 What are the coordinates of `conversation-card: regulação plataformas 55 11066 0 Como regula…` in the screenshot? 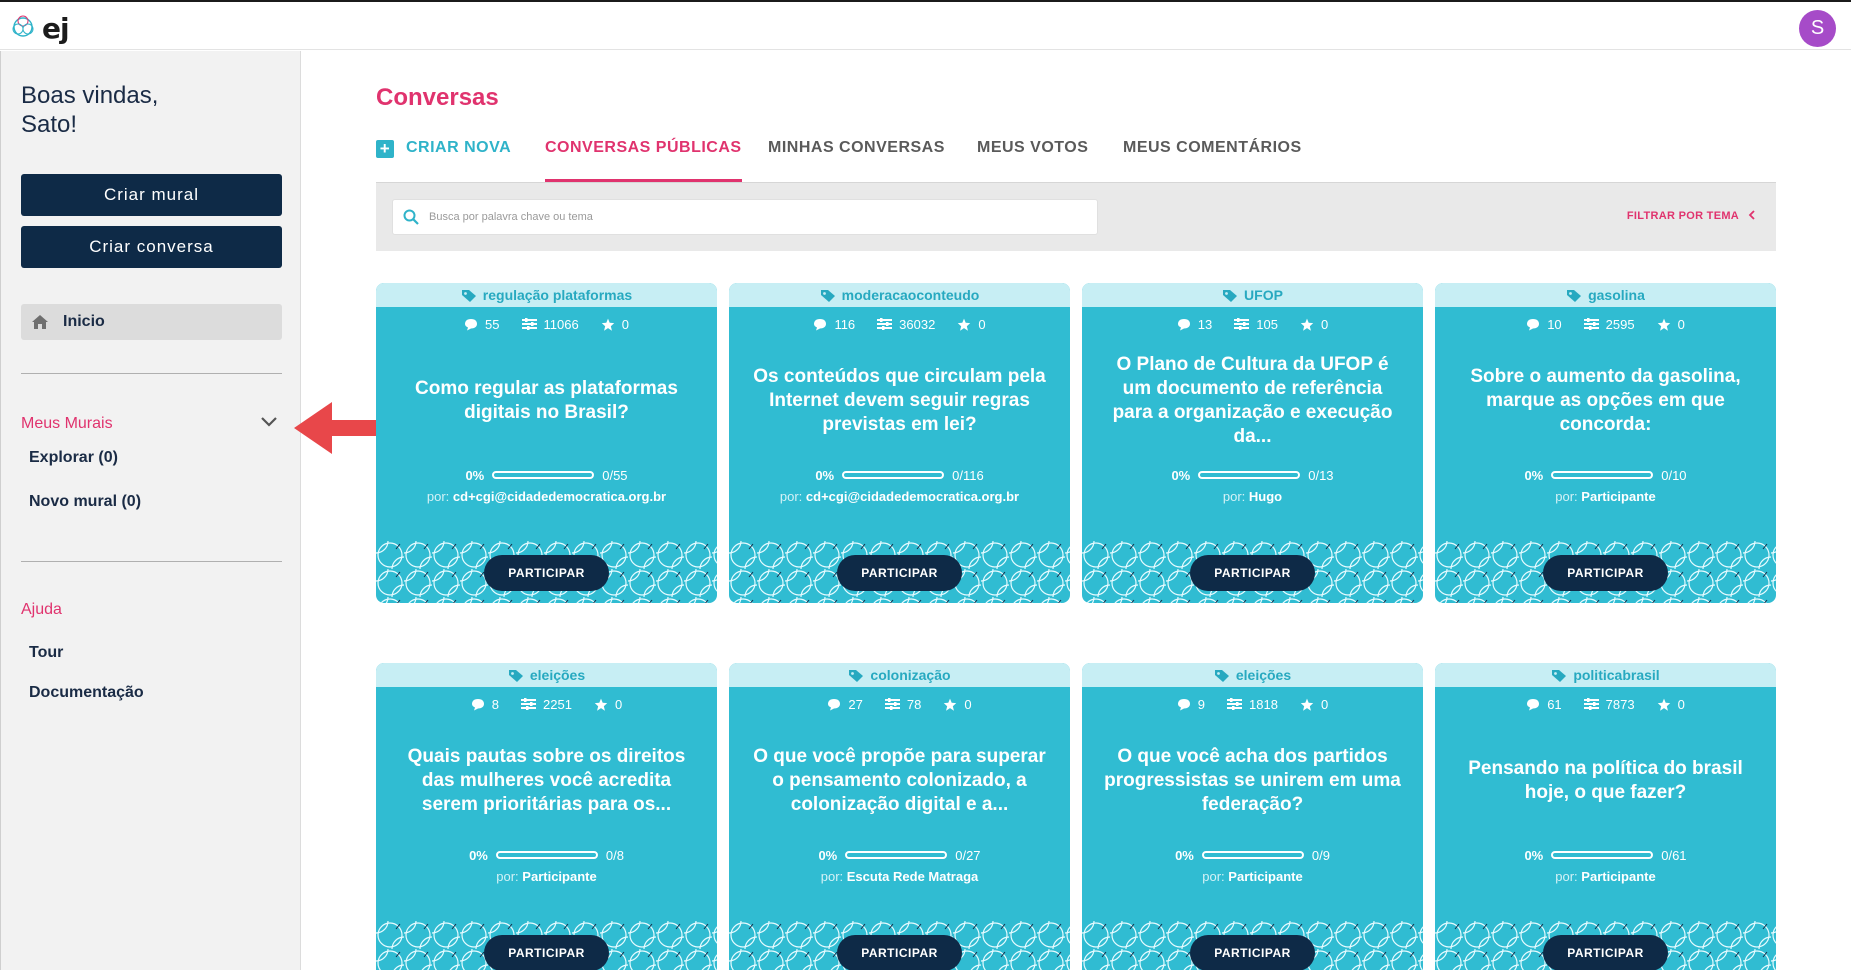 It's located at (546, 443).